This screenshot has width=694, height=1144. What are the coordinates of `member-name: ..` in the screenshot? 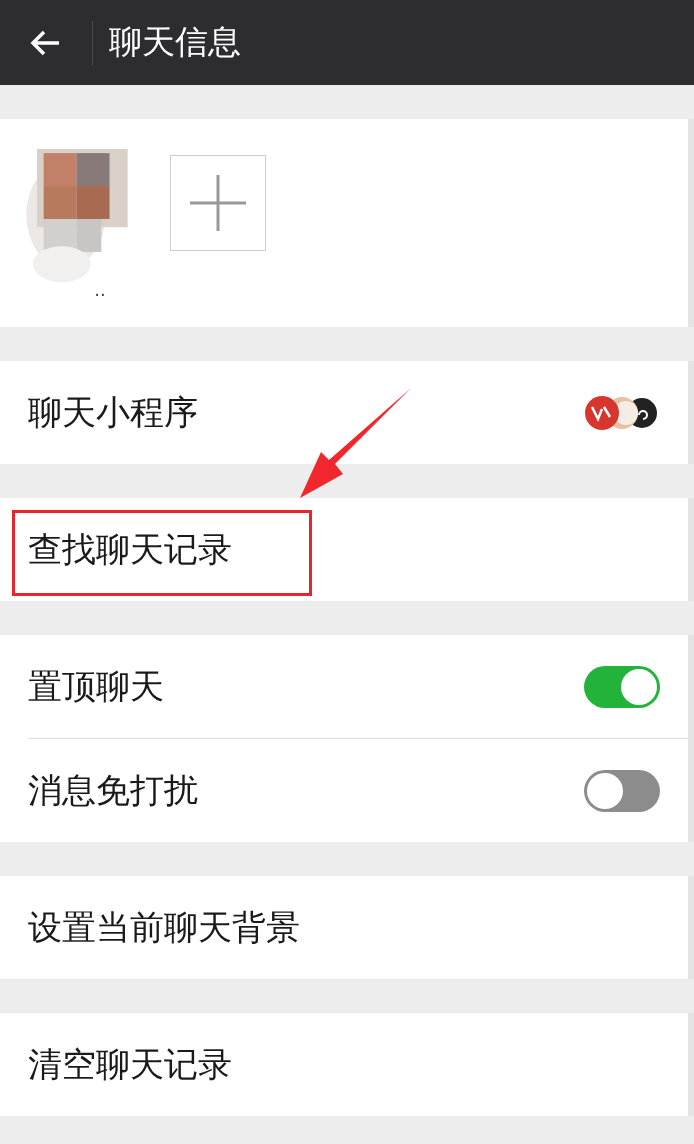 It's located at (100, 290).